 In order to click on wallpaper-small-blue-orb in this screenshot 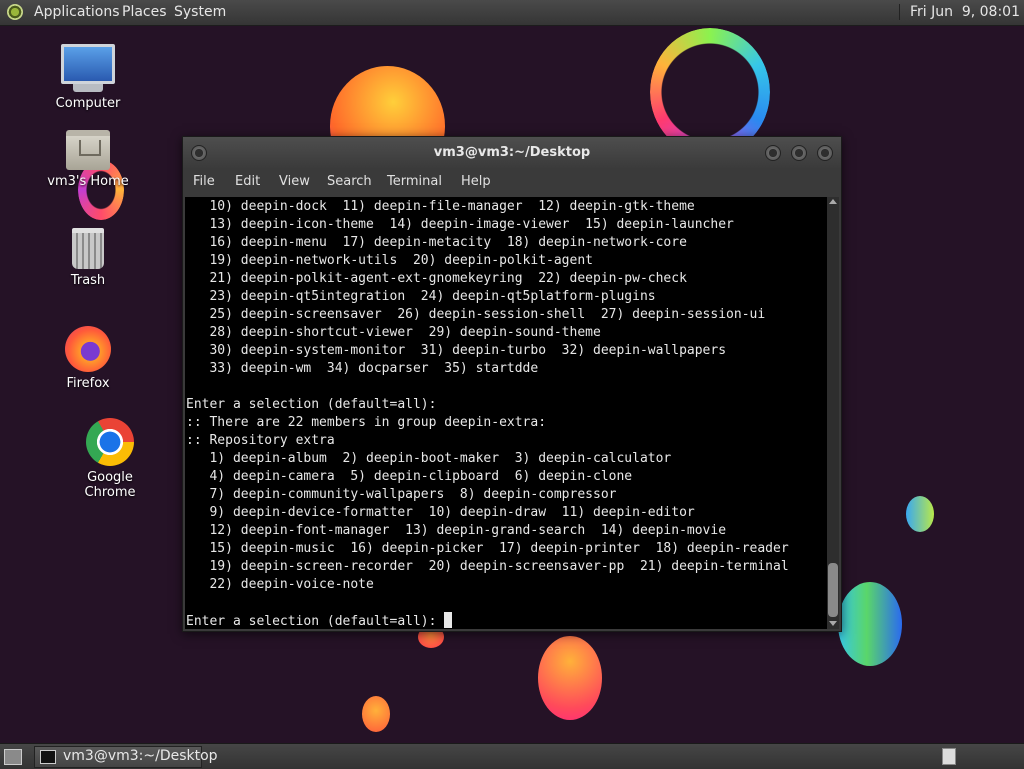, I will do `click(920, 514)`.